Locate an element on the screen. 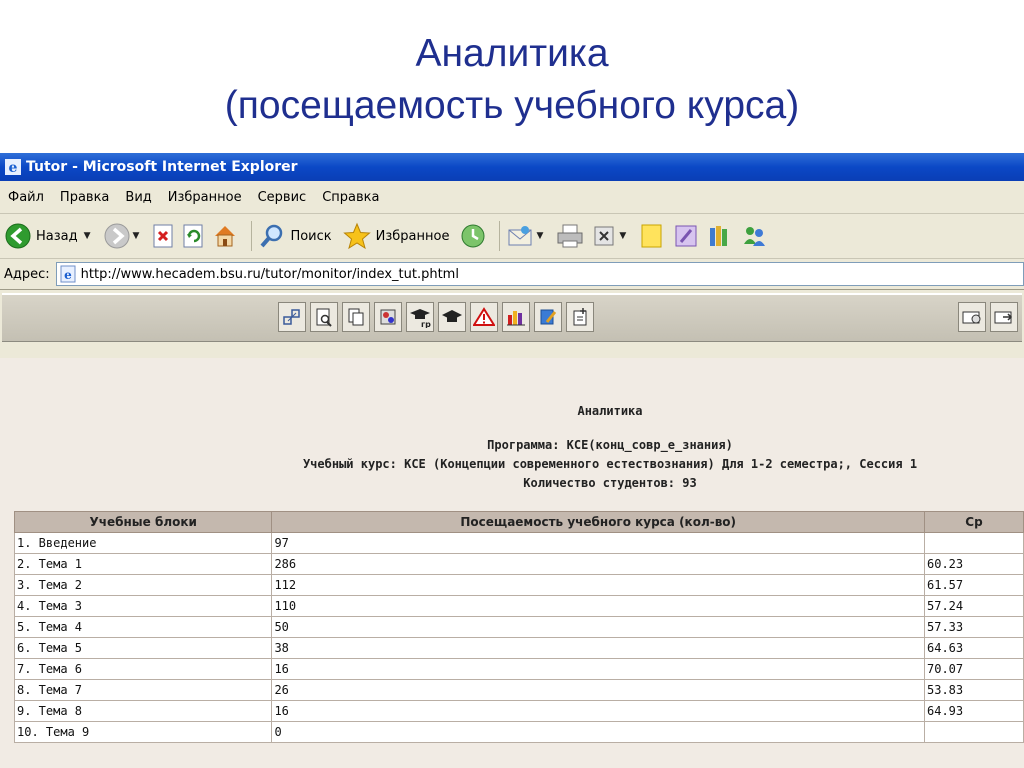 The height and width of the screenshot is (768, 1024). tool-cap-icon is located at coordinates (452, 317).